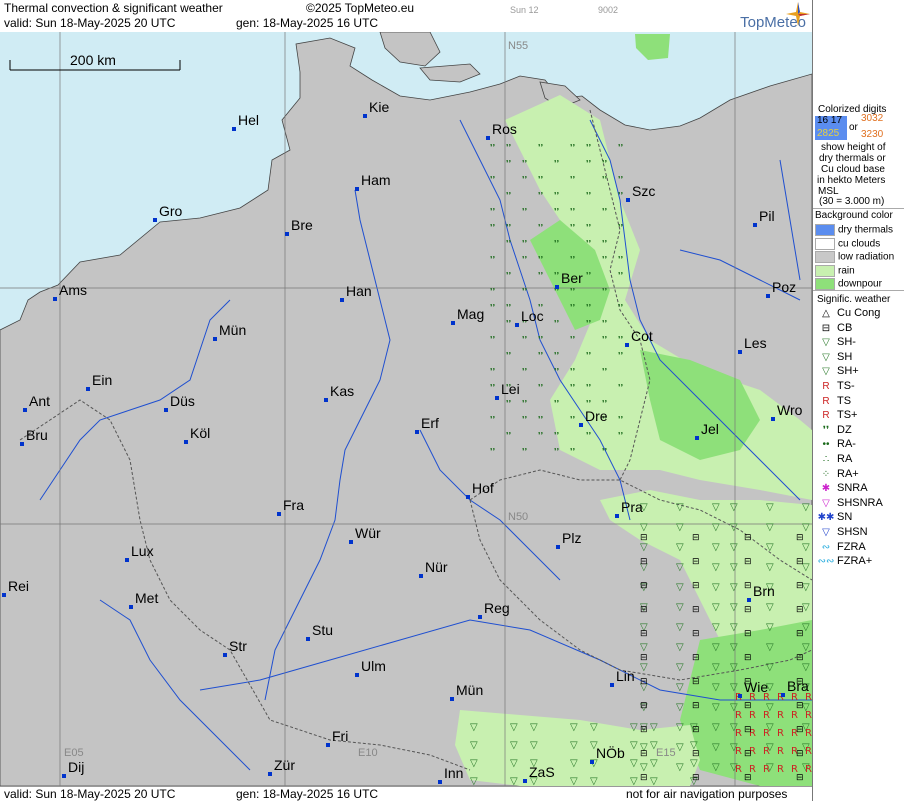 Image resolution: width=904 pixels, height=802 pixels. Describe the element at coordinates (764, 591) in the screenshot. I see `city-label: Brn` at that location.